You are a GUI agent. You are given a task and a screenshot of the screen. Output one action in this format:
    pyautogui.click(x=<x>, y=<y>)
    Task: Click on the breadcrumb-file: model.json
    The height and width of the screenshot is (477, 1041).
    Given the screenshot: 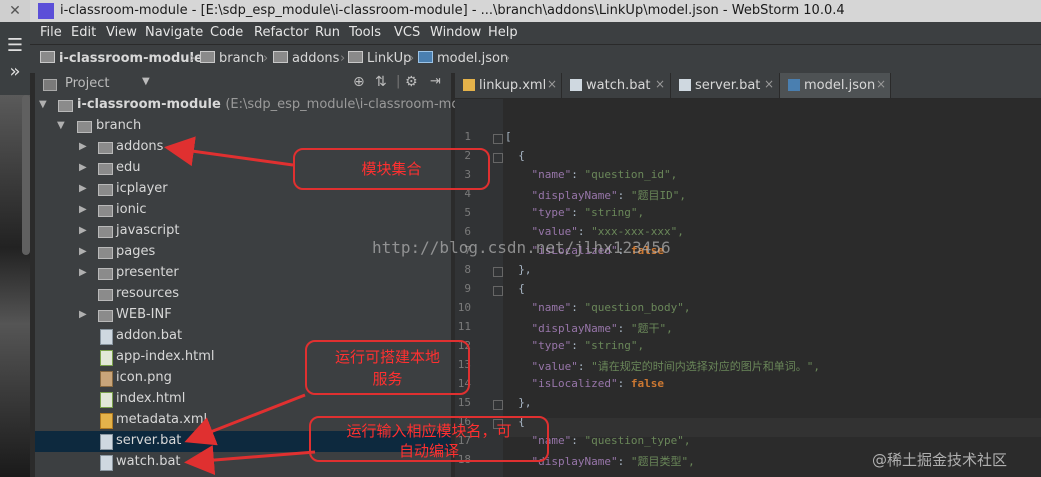 What is the action you would take?
    pyautogui.click(x=463, y=58)
    